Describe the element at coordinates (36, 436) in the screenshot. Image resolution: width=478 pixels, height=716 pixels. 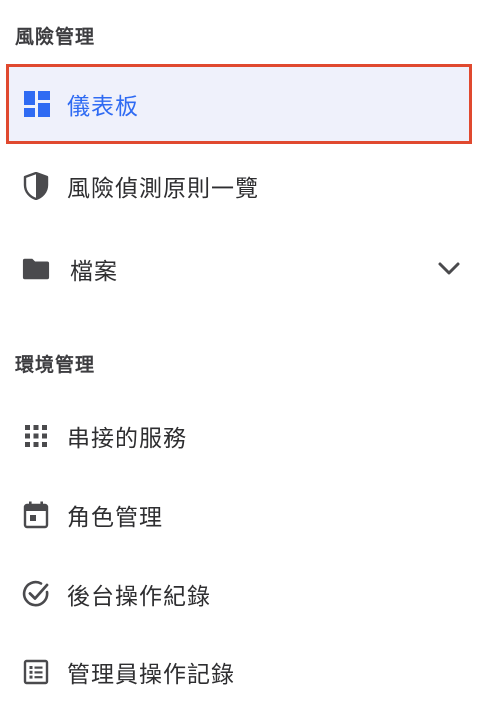
I see `grid-dots-icon` at that location.